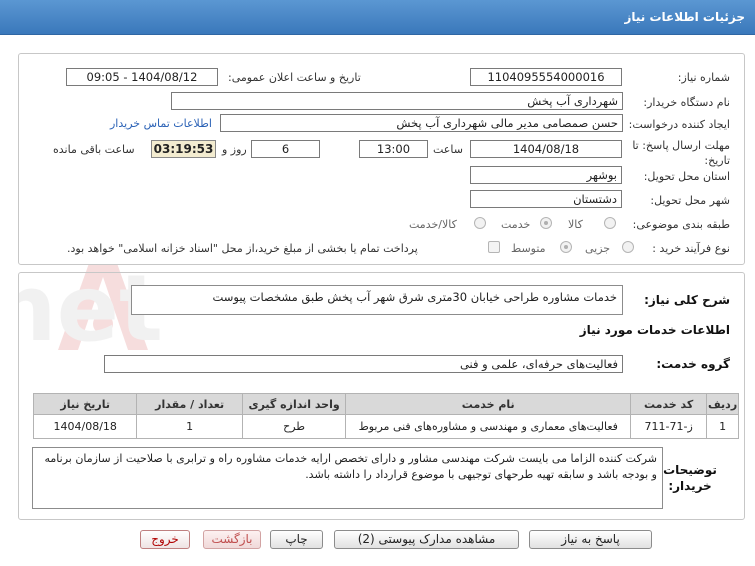  I want to click on deadline-time-label: ساعت, so click(448, 149).